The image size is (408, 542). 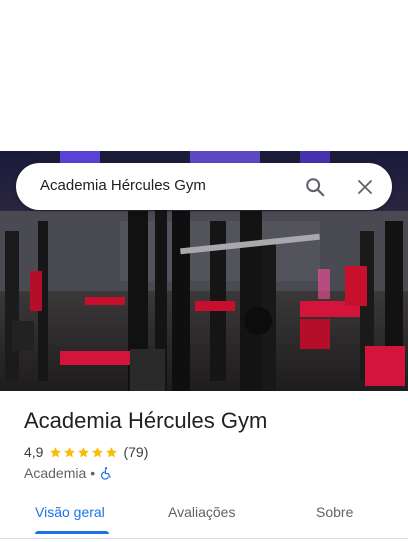 I want to click on place-title: Academia Hércules Gym, so click(x=146, y=420).